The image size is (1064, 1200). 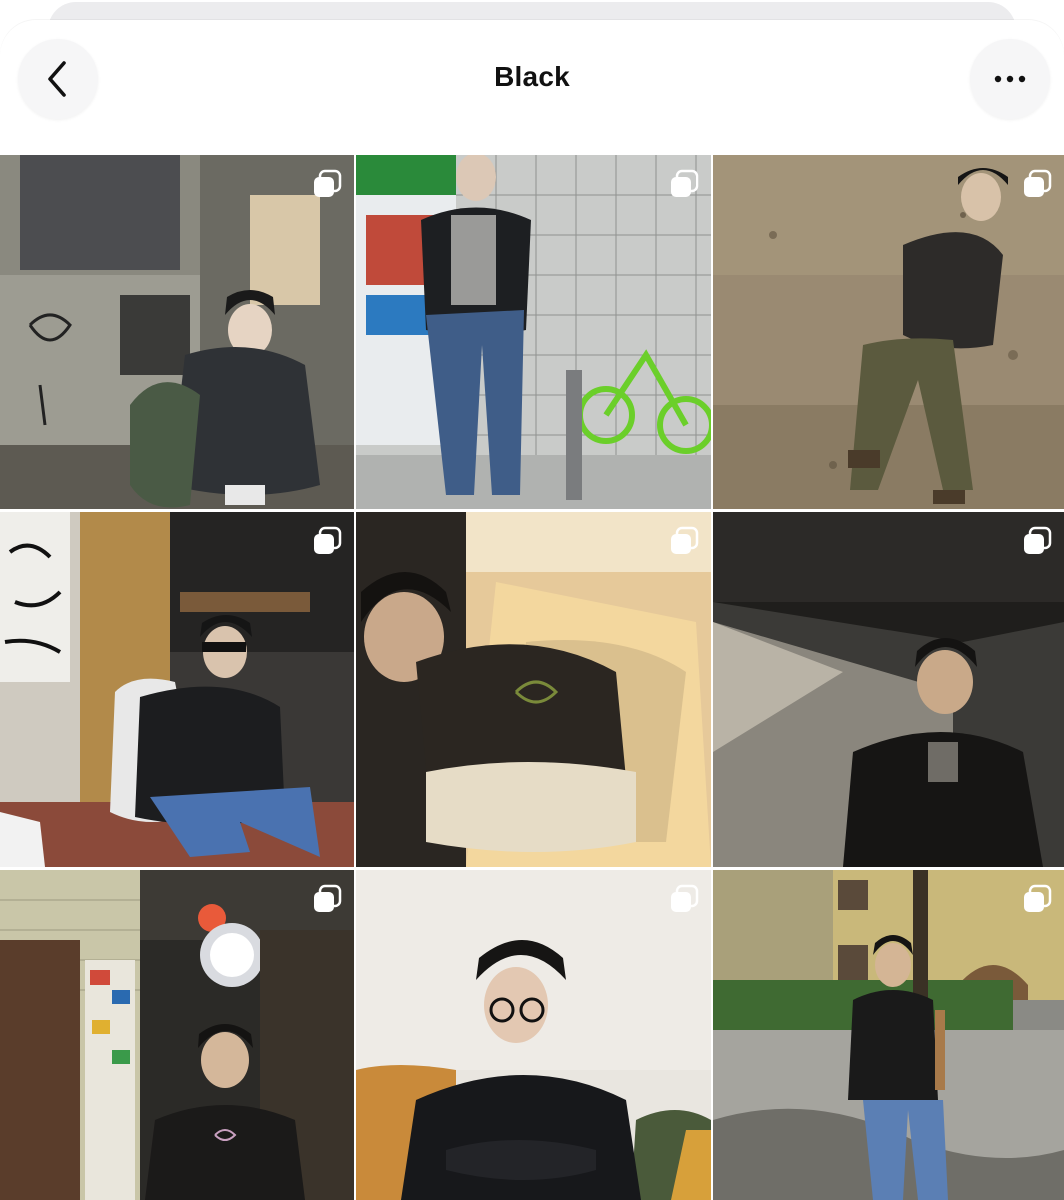 What do you see at coordinates (532, 76) in the screenshot?
I see `page-title: Black` at bounding box center [532, 76].